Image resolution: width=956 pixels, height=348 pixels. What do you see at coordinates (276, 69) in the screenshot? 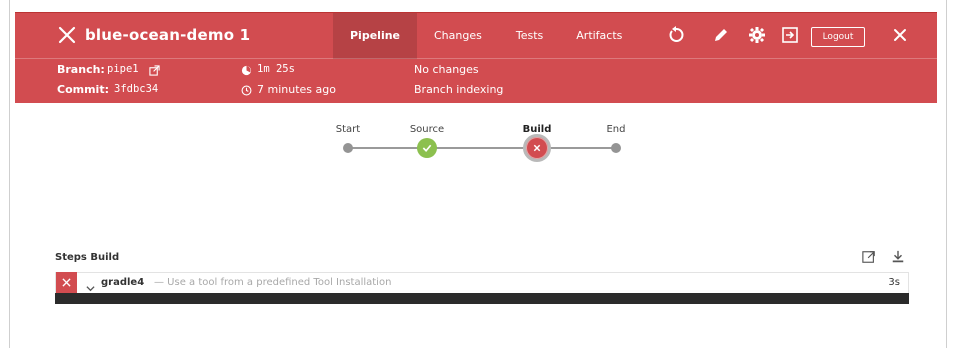
I see `duration-value: 1m 25s` at bounding box center [276, 69].